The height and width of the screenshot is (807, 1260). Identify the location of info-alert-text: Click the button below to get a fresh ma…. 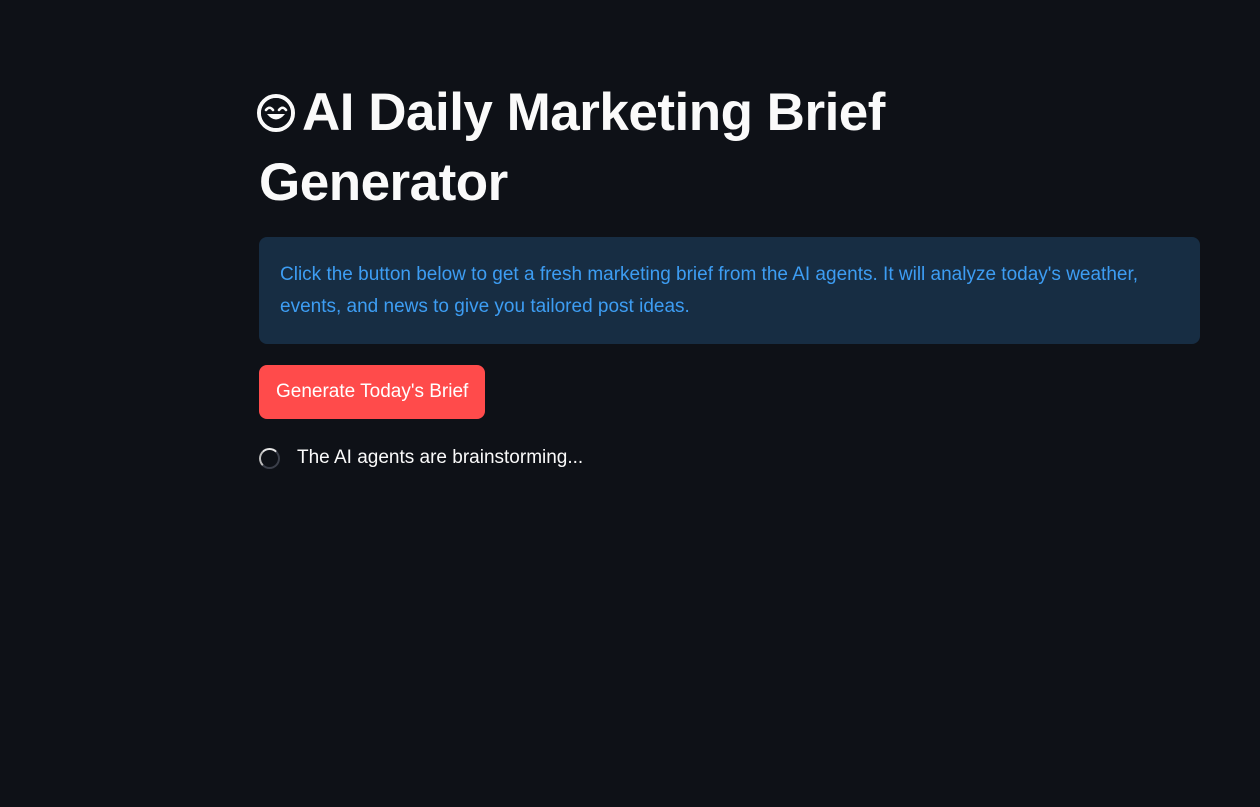
(709, 290).